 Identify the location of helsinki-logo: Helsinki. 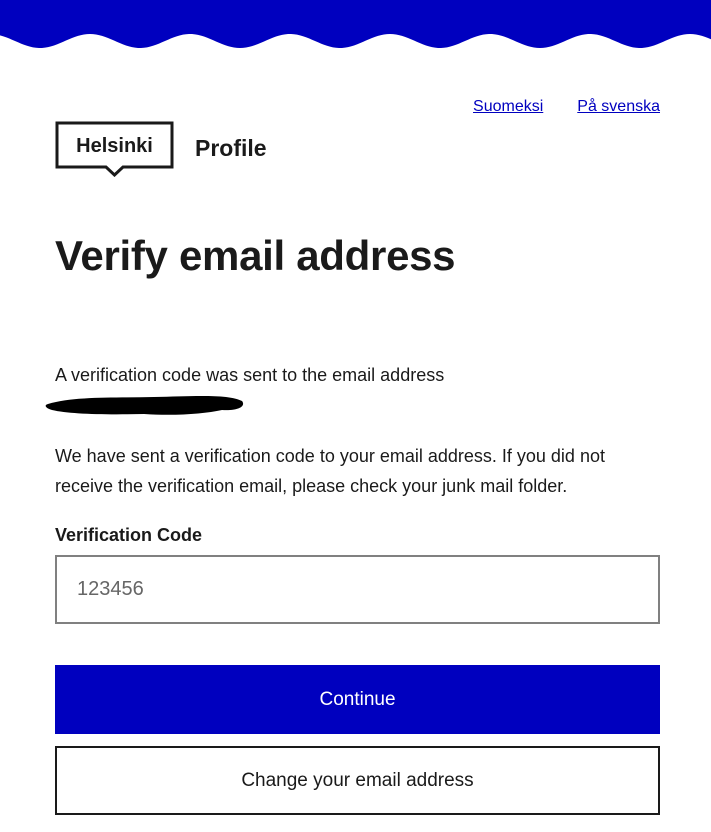
(114, 149).